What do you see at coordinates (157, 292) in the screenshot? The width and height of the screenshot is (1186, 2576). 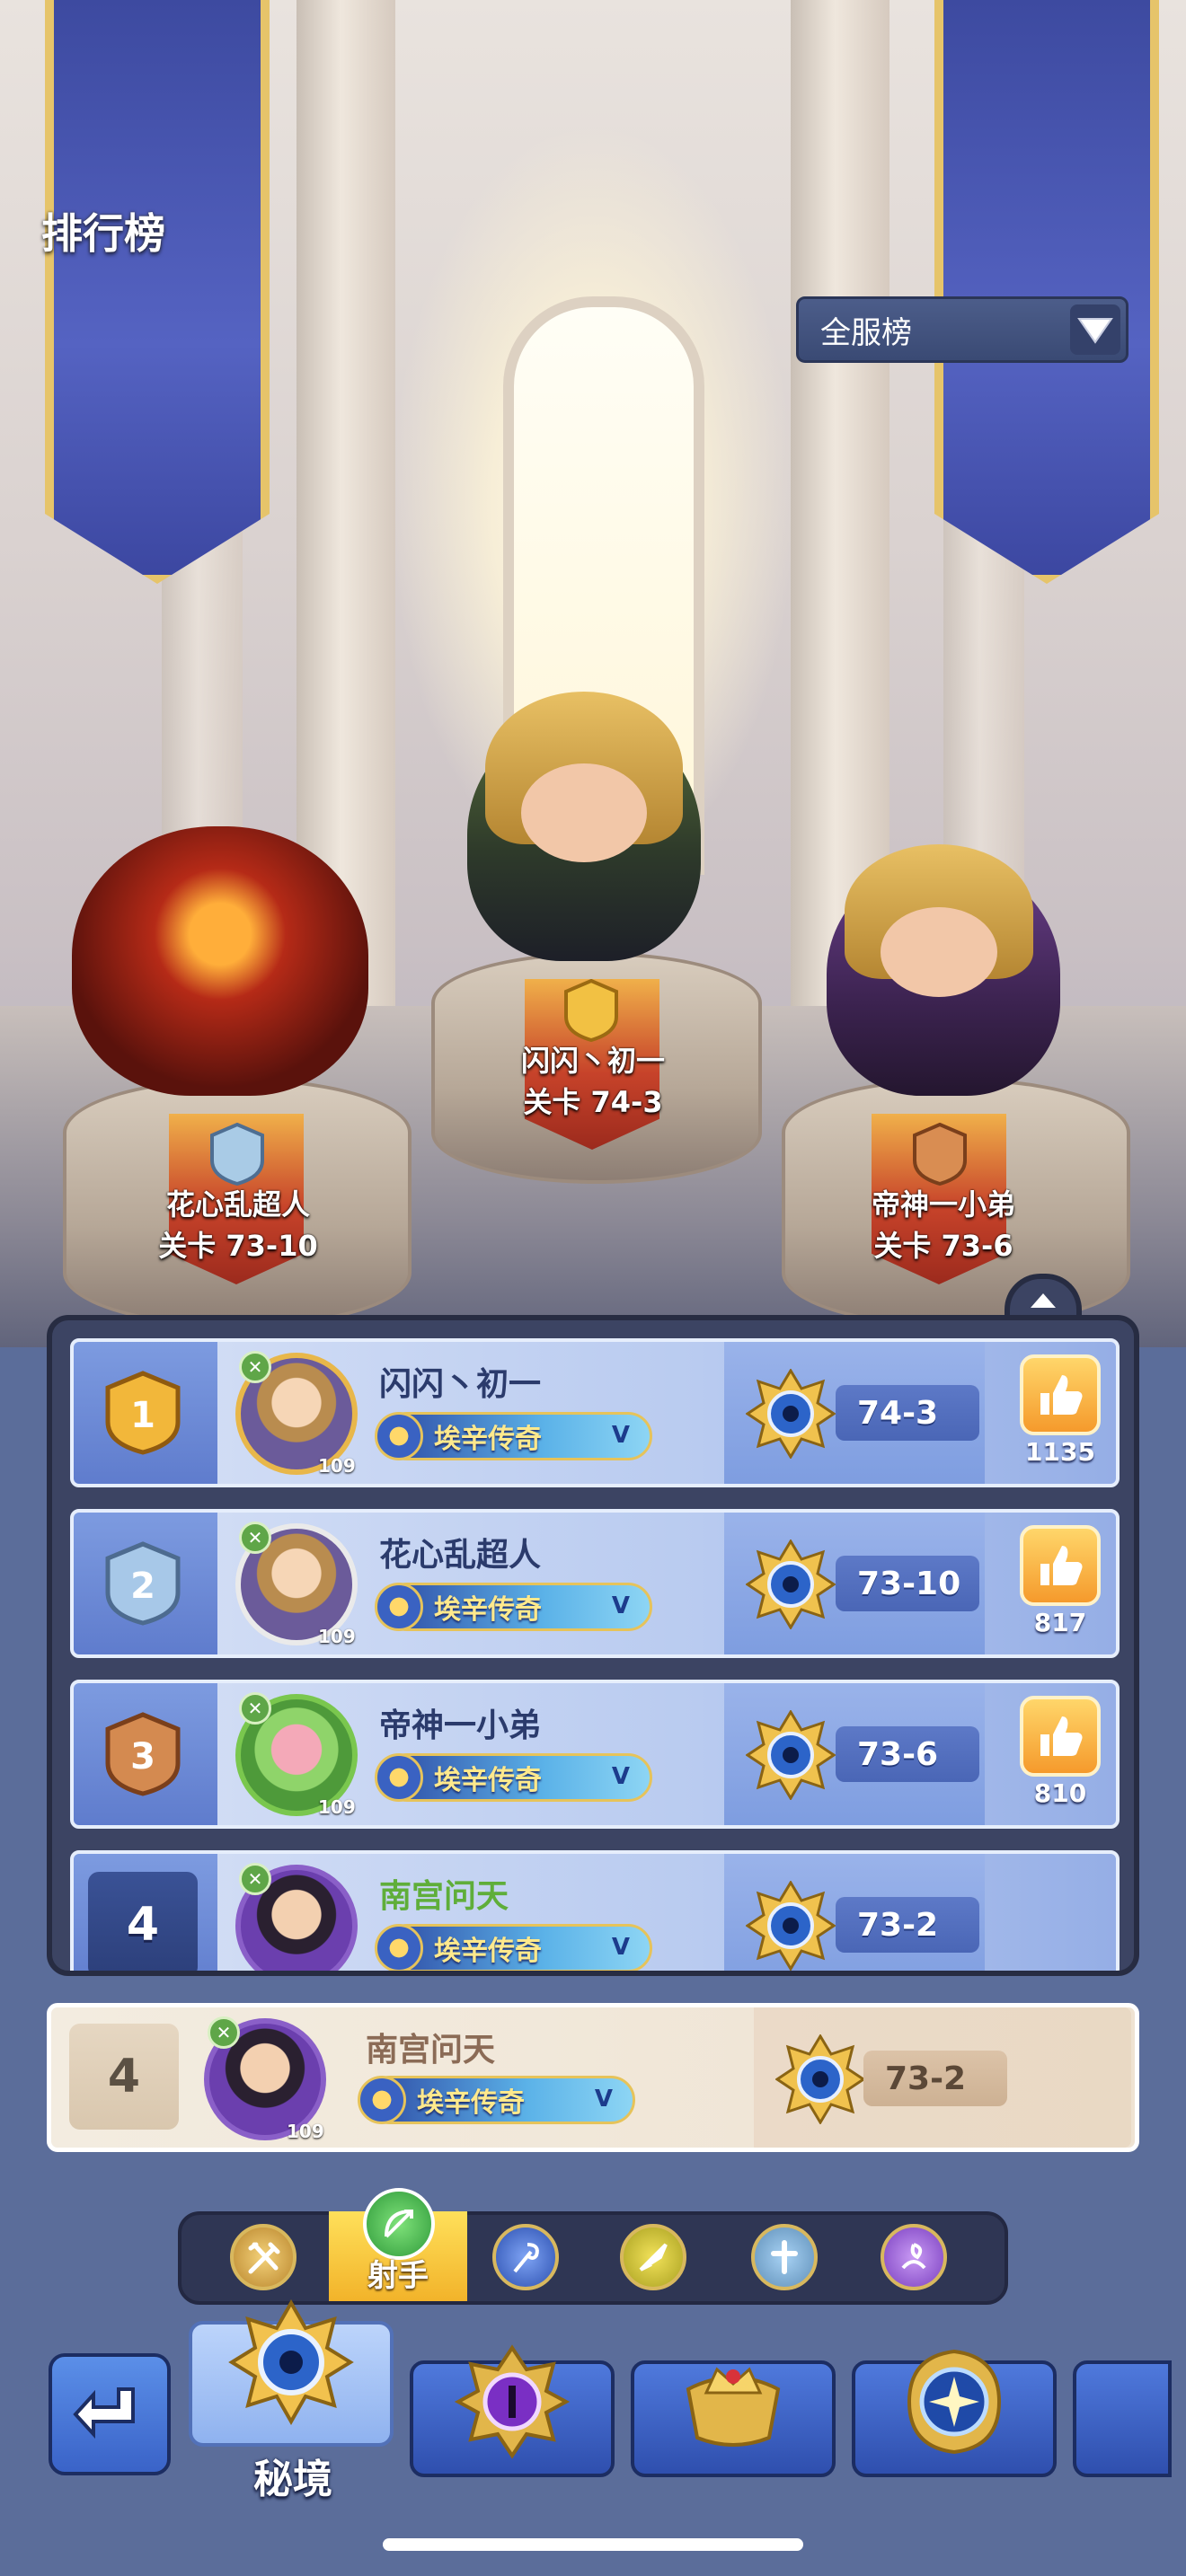 I see `left-banner` at bounding box center [157, 292].